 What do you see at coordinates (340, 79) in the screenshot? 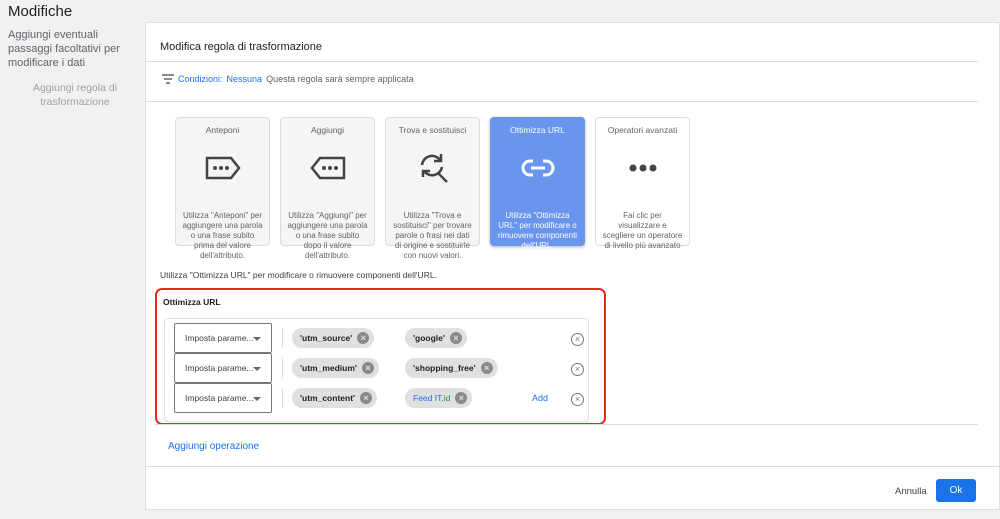
I see `conditions-note: Questa regola sarà sempre applicata` at bounding box center [340, 79].